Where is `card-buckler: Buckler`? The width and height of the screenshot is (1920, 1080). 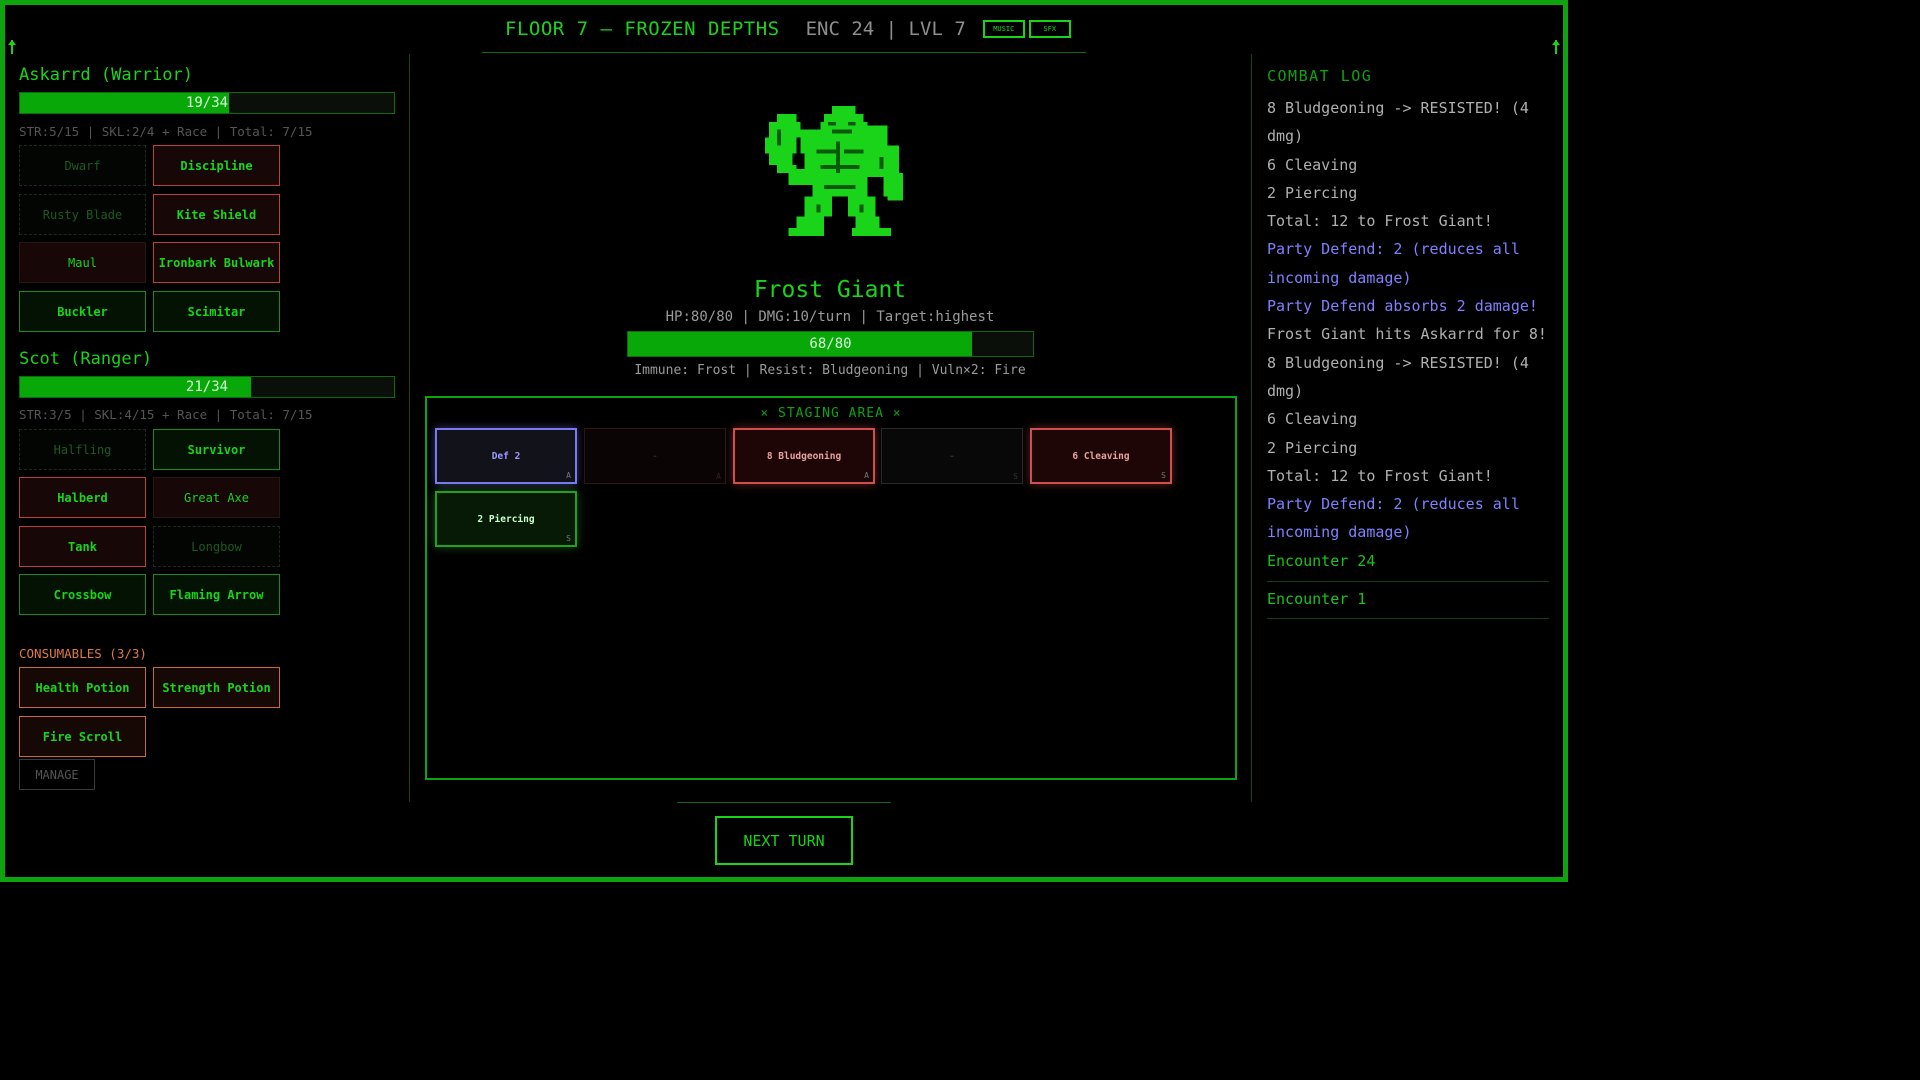
card-buckler: Buckler is located at coordinates (82, 311).